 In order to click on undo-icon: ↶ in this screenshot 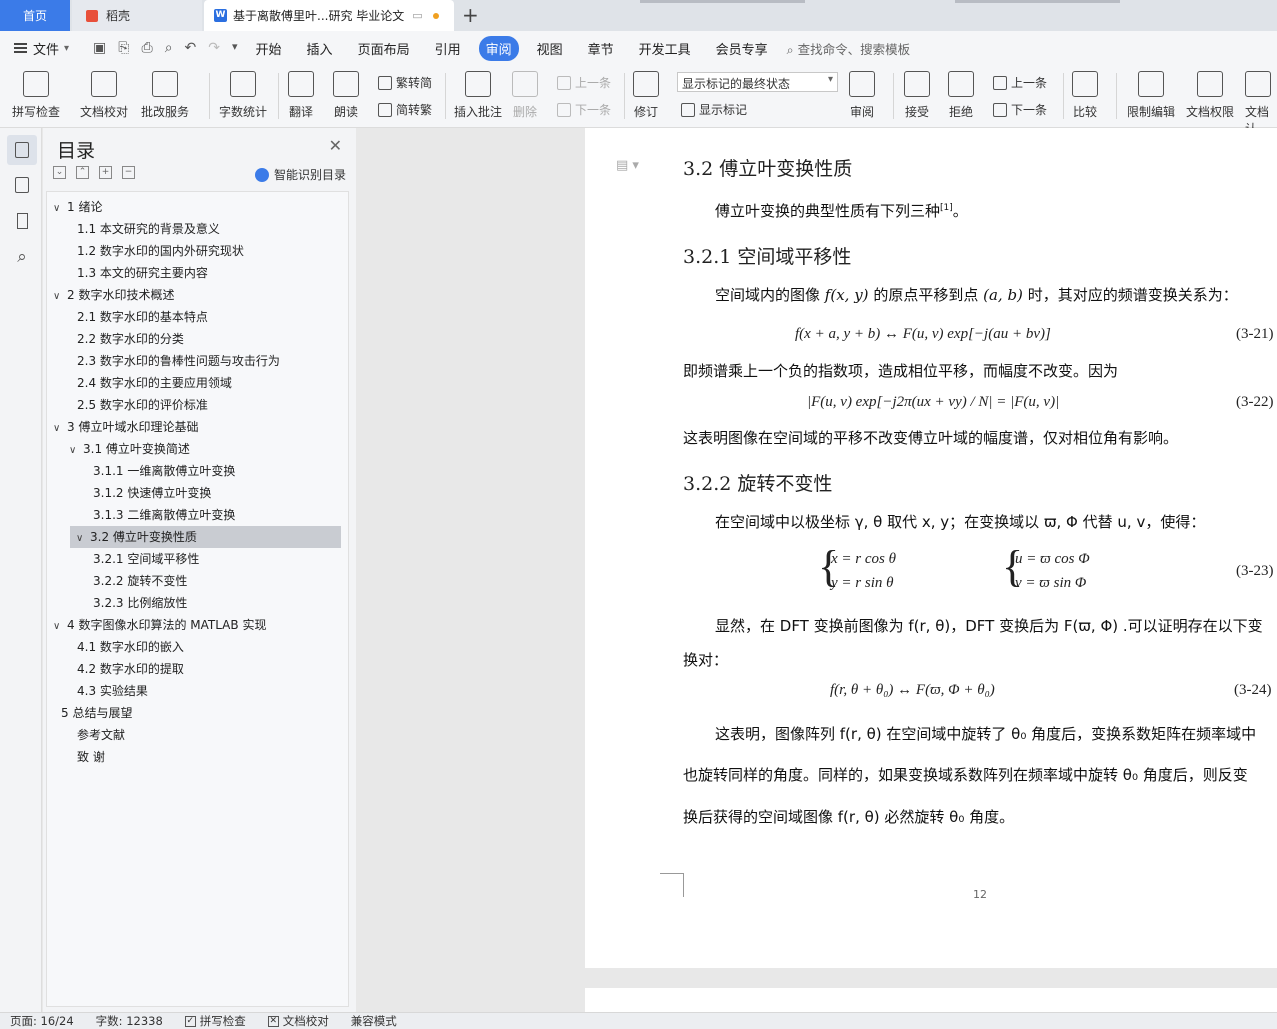, I will do `click(191, 48)`.